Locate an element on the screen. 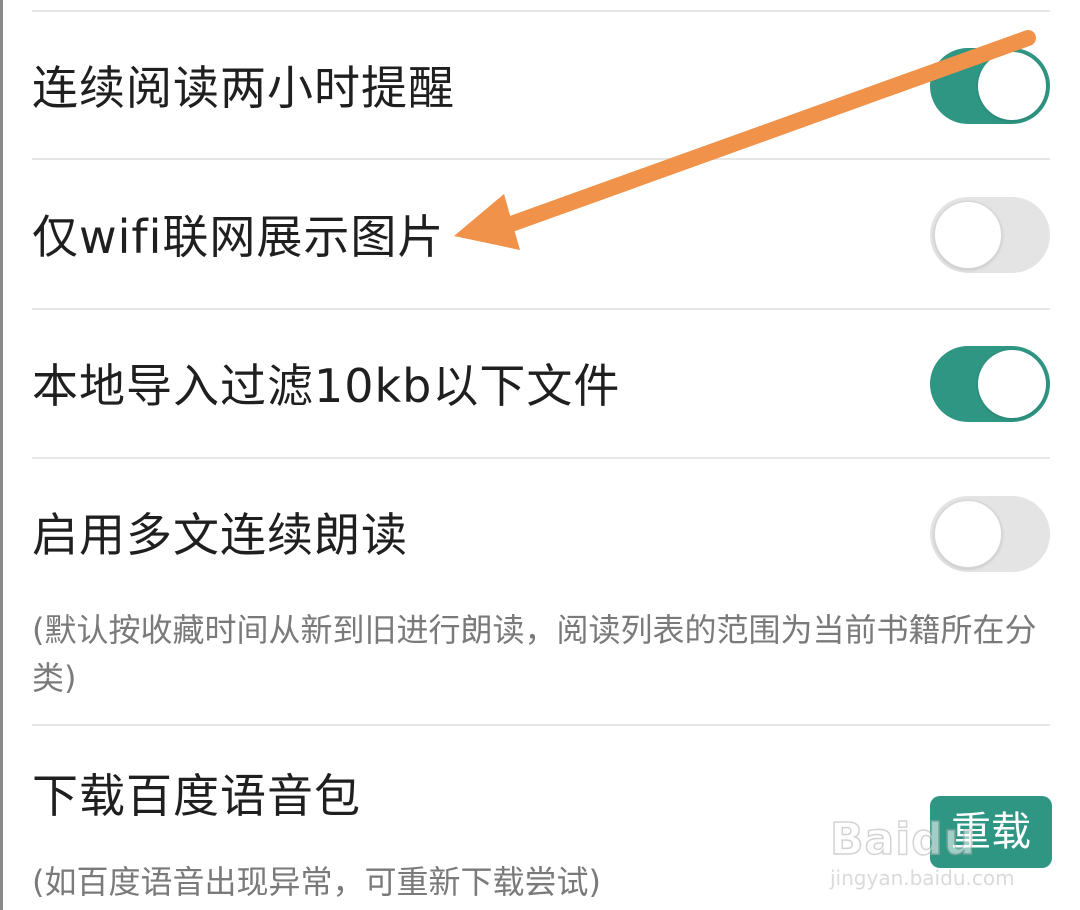  toggle-wifi-images is located at coordinates (990, 235).